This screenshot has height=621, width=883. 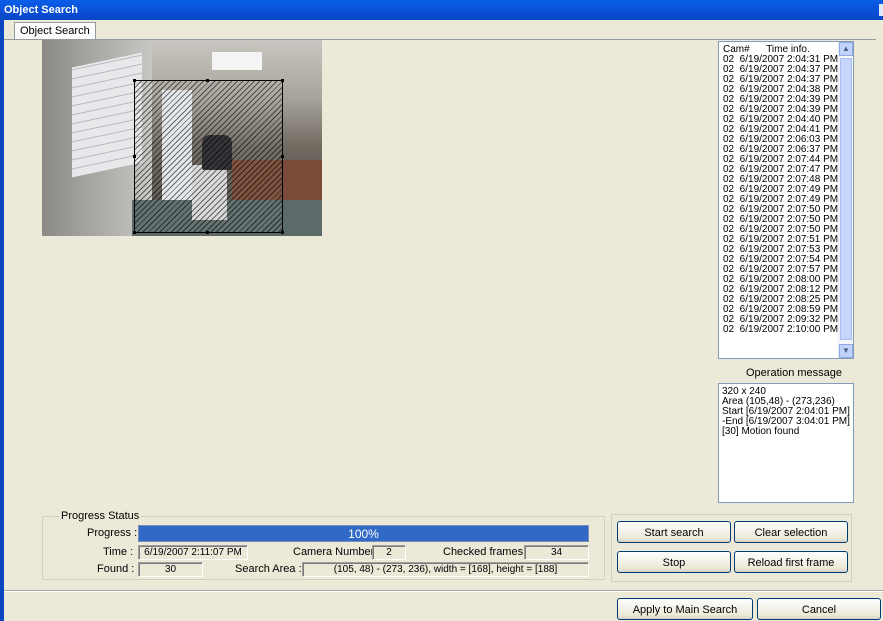 I want to click on operation-message-label: Operation message, so click(x=794, y=373).